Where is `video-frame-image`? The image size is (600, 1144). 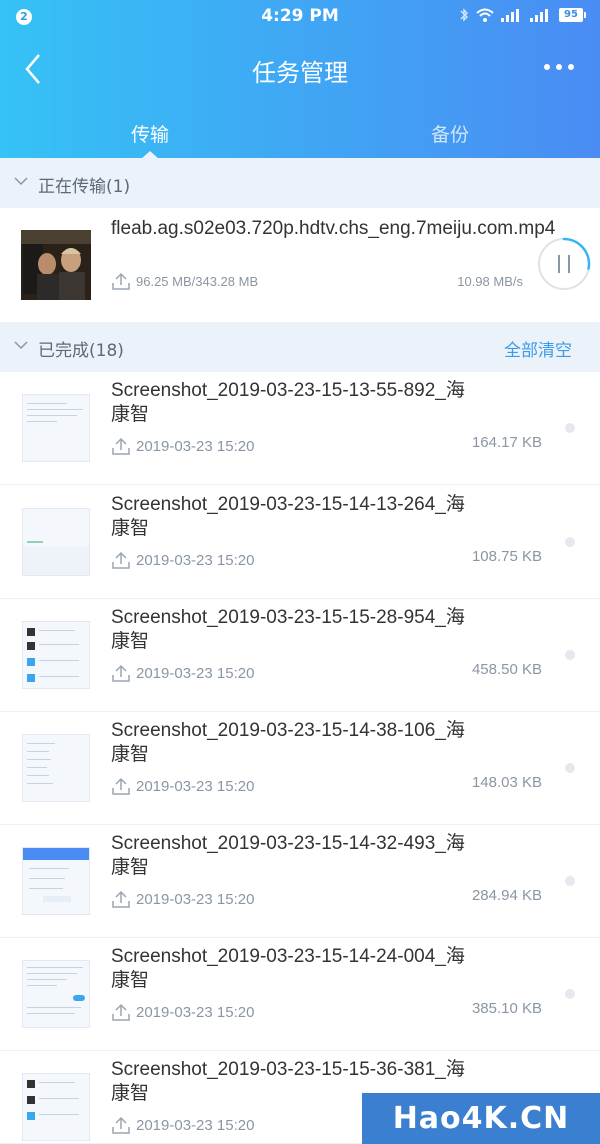 video-frame-image is located at coordinates (56, 265).